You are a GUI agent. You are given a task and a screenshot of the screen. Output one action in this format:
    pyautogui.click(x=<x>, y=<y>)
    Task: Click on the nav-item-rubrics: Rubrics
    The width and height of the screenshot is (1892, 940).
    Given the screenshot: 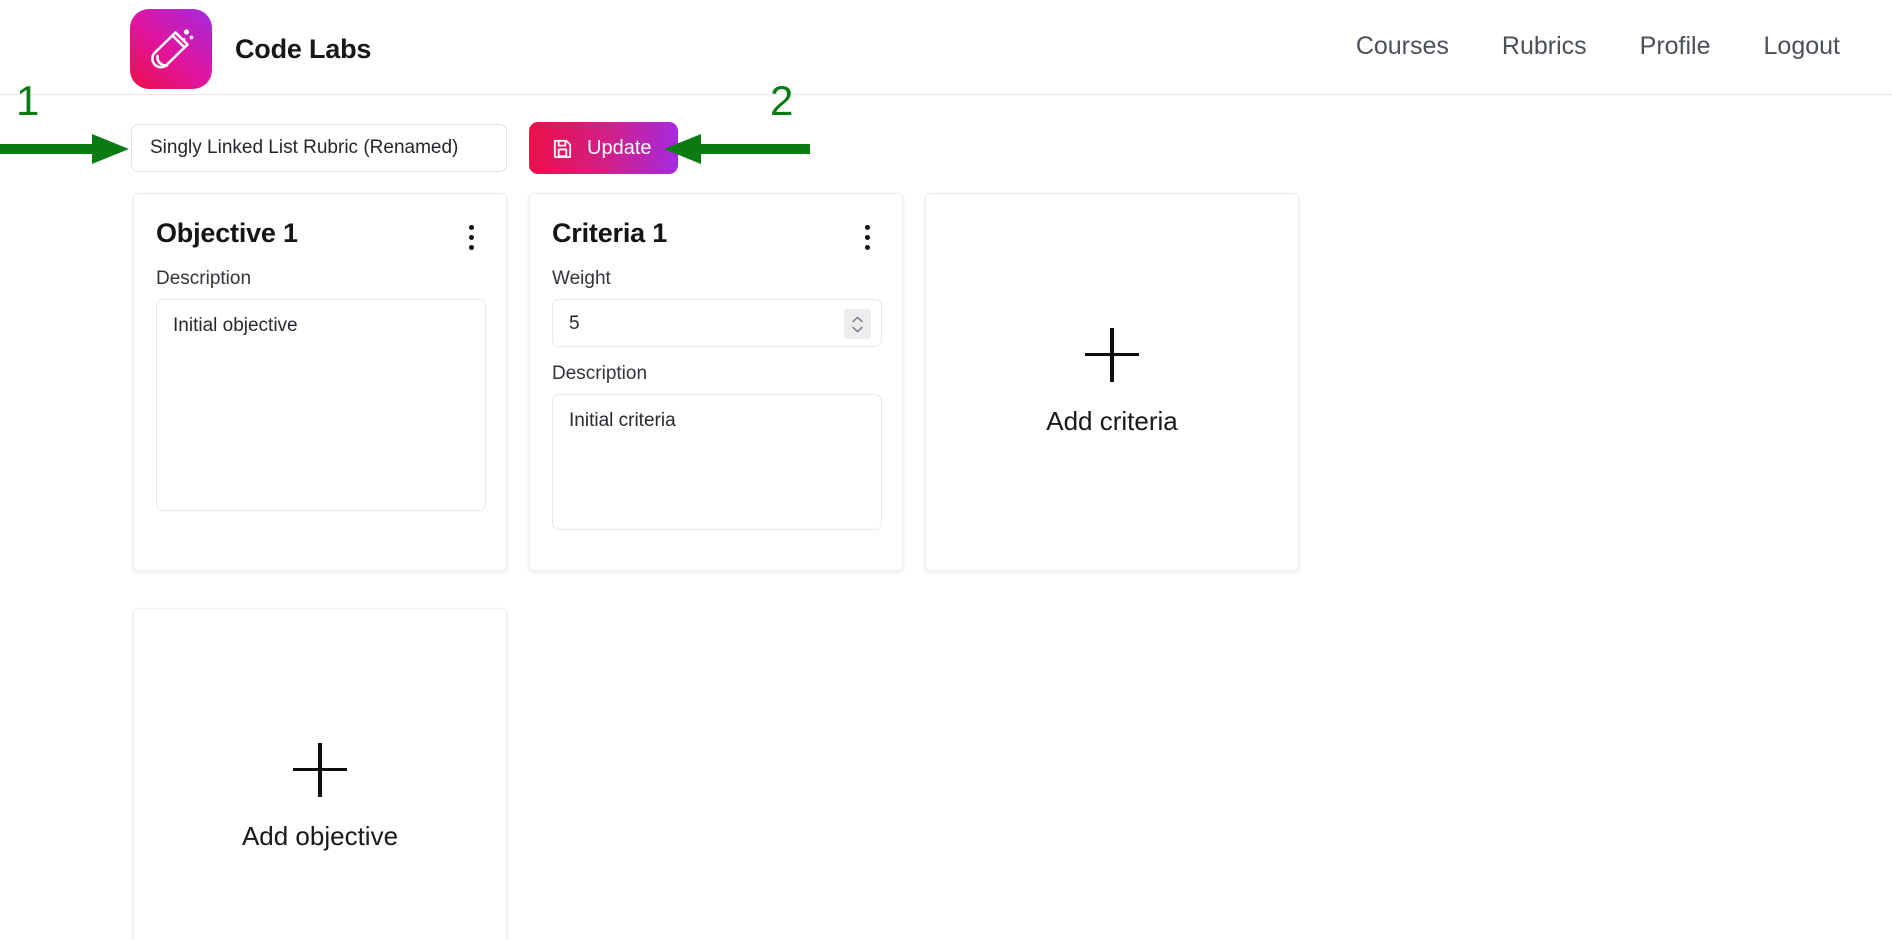 What is the action you would take?
    pyautogui.click(x=1544, y=46)
    